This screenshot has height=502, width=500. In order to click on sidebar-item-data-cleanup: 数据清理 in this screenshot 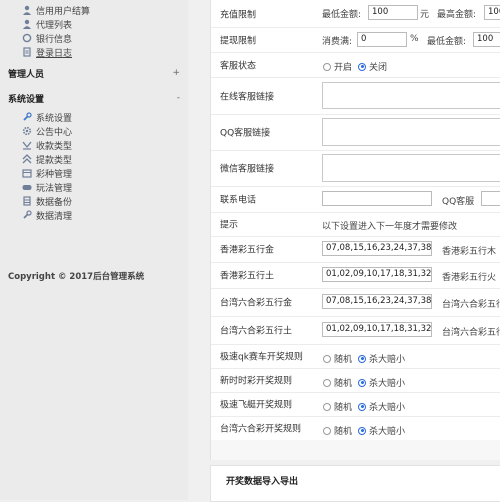, I will do `click(47, 215)`.